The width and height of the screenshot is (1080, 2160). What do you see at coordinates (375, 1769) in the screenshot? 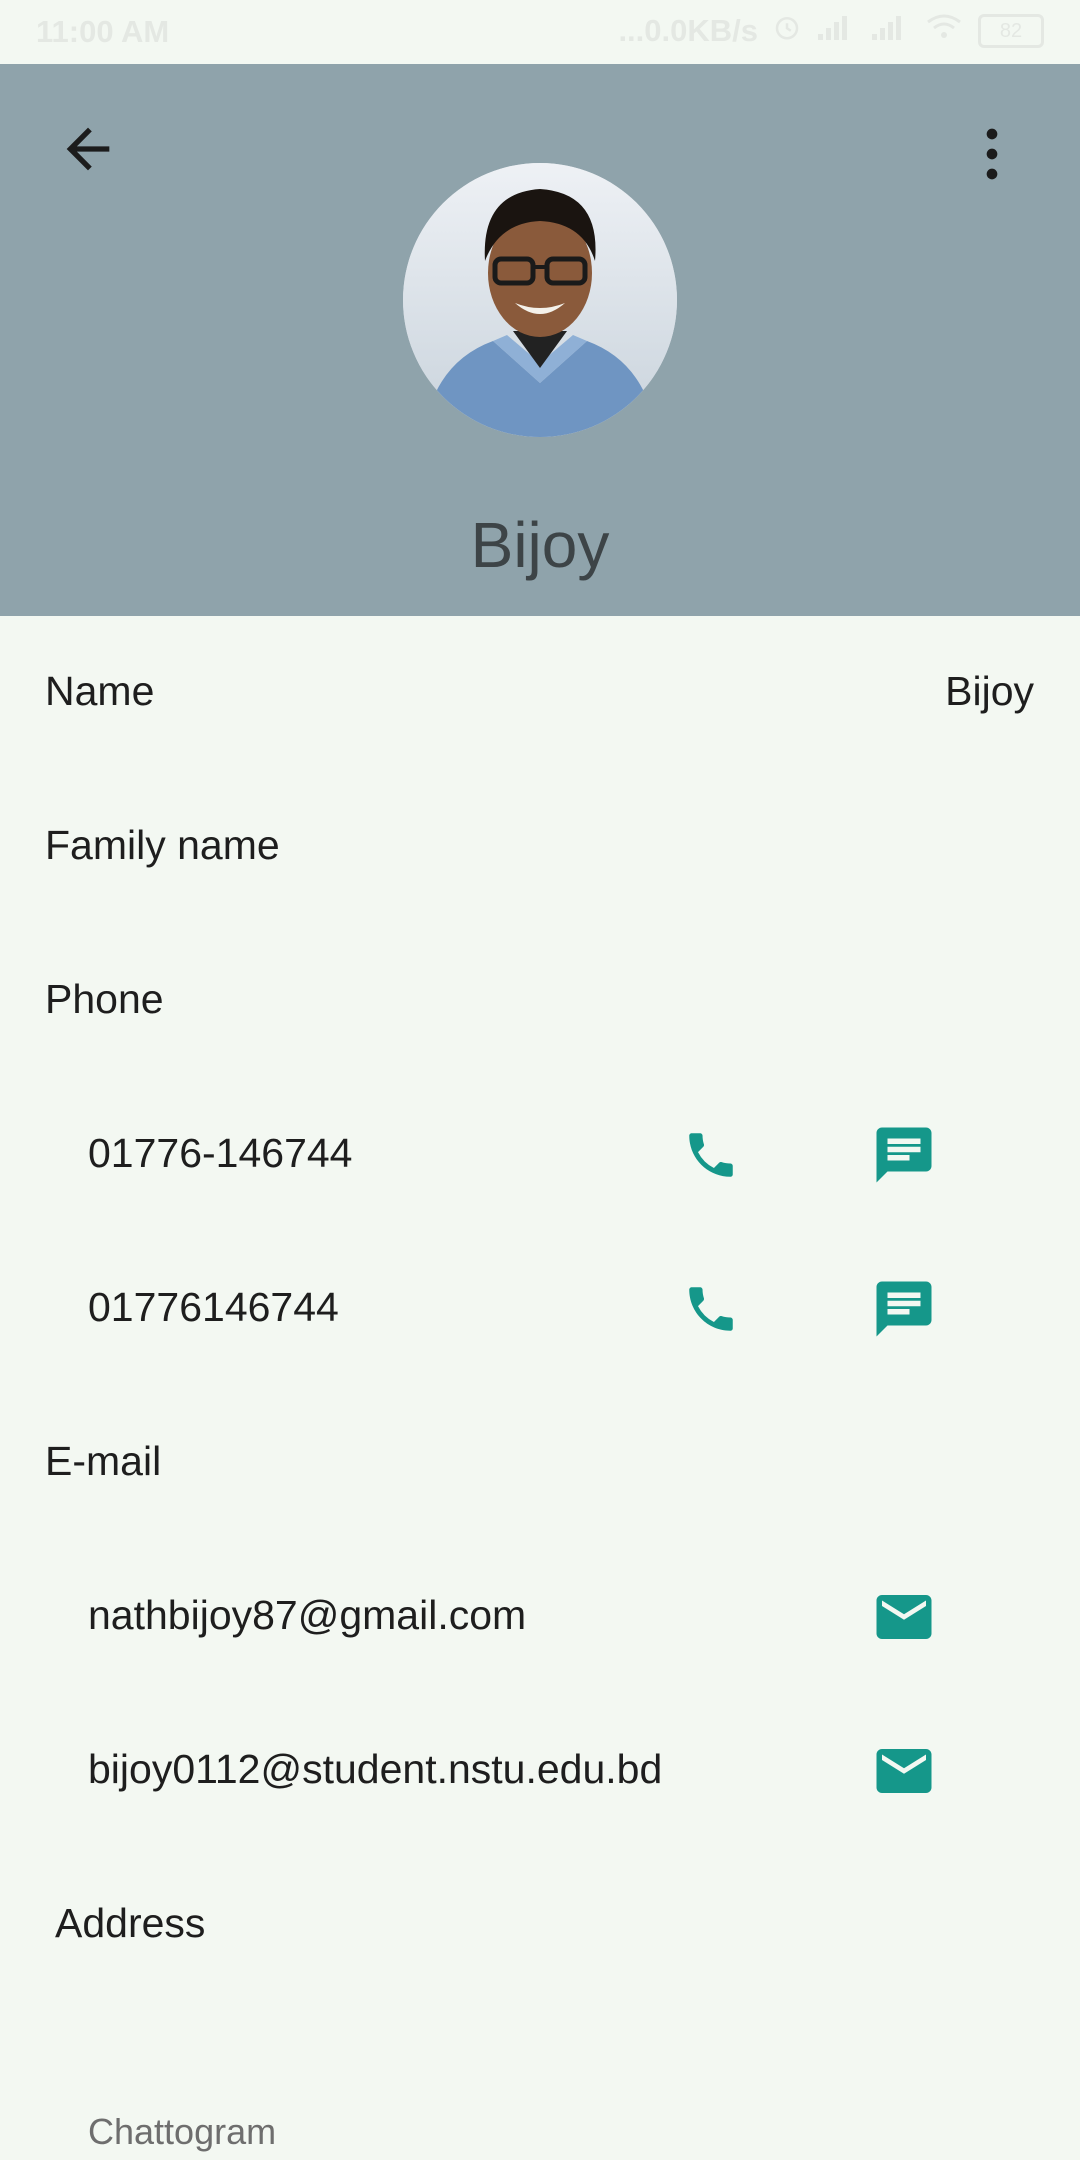
I see `email-address: bijoy0112@student.nstu.edu.bd` at bounding box center [375, 1769].